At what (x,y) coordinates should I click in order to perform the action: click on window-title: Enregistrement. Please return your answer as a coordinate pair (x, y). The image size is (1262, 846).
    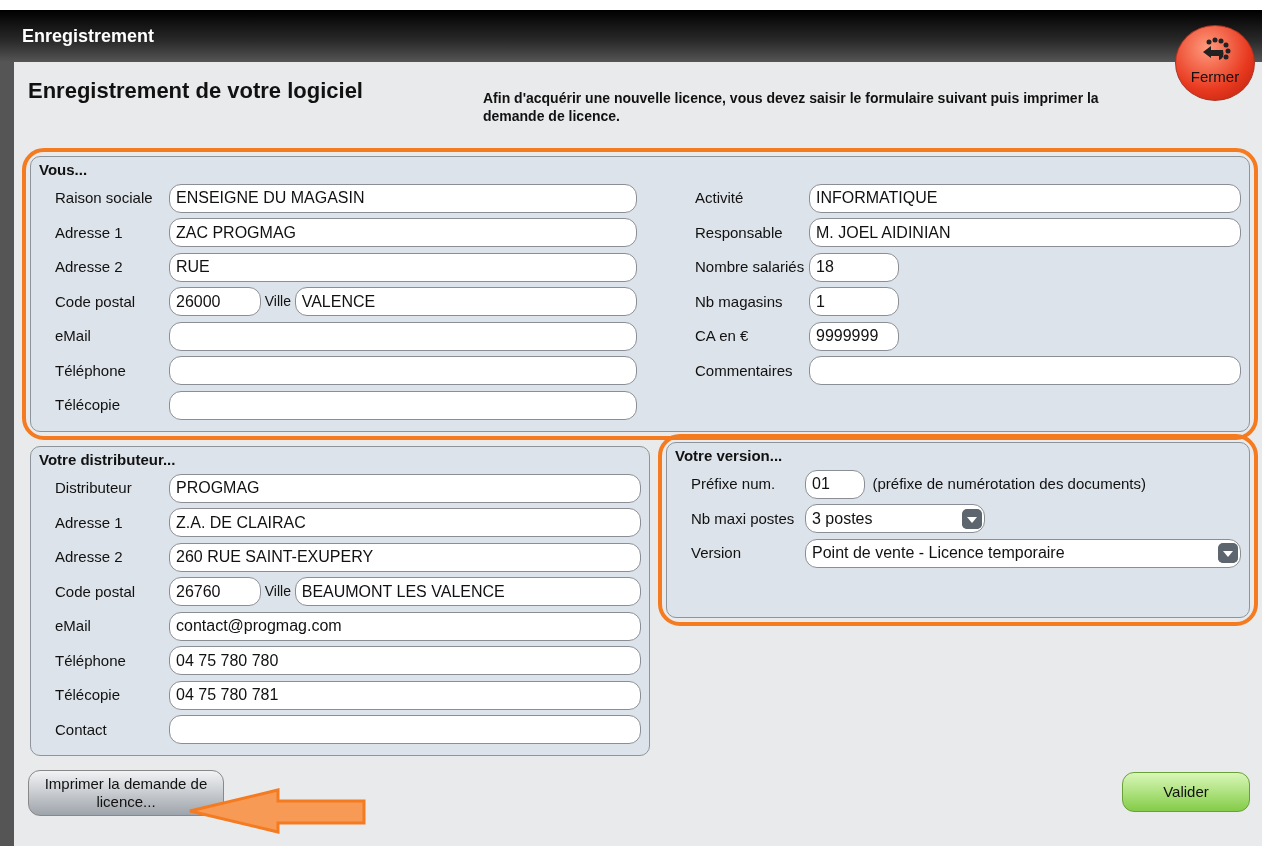
    Looking at the image, I should click on (88, 36).